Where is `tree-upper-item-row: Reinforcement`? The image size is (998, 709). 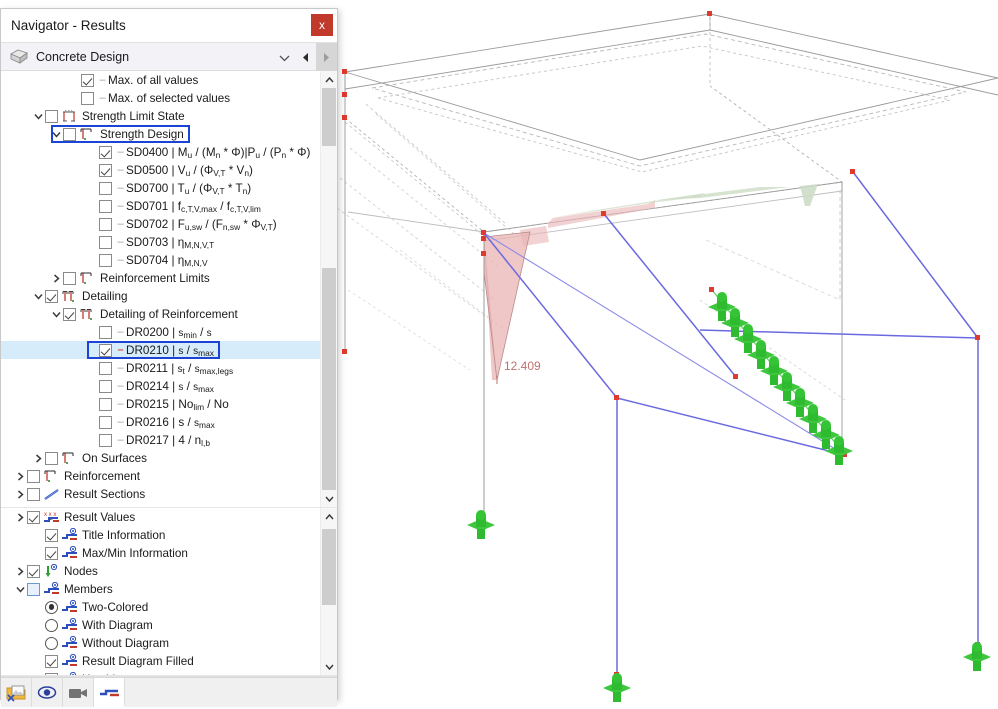 tree-upper-item-row: Reinforcement is located at coordinates (160, 476).